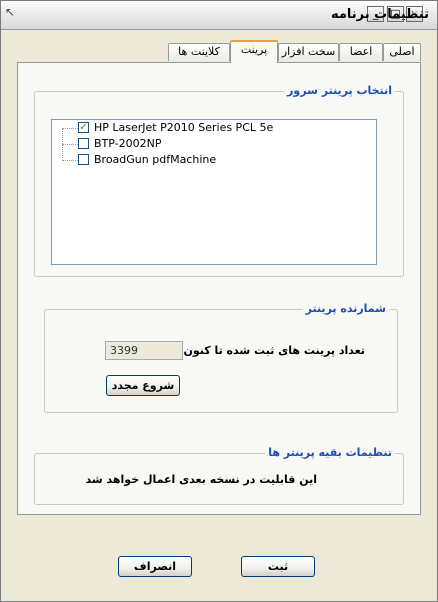  I want to click on tab-print: پرینت, so click(254, 51).